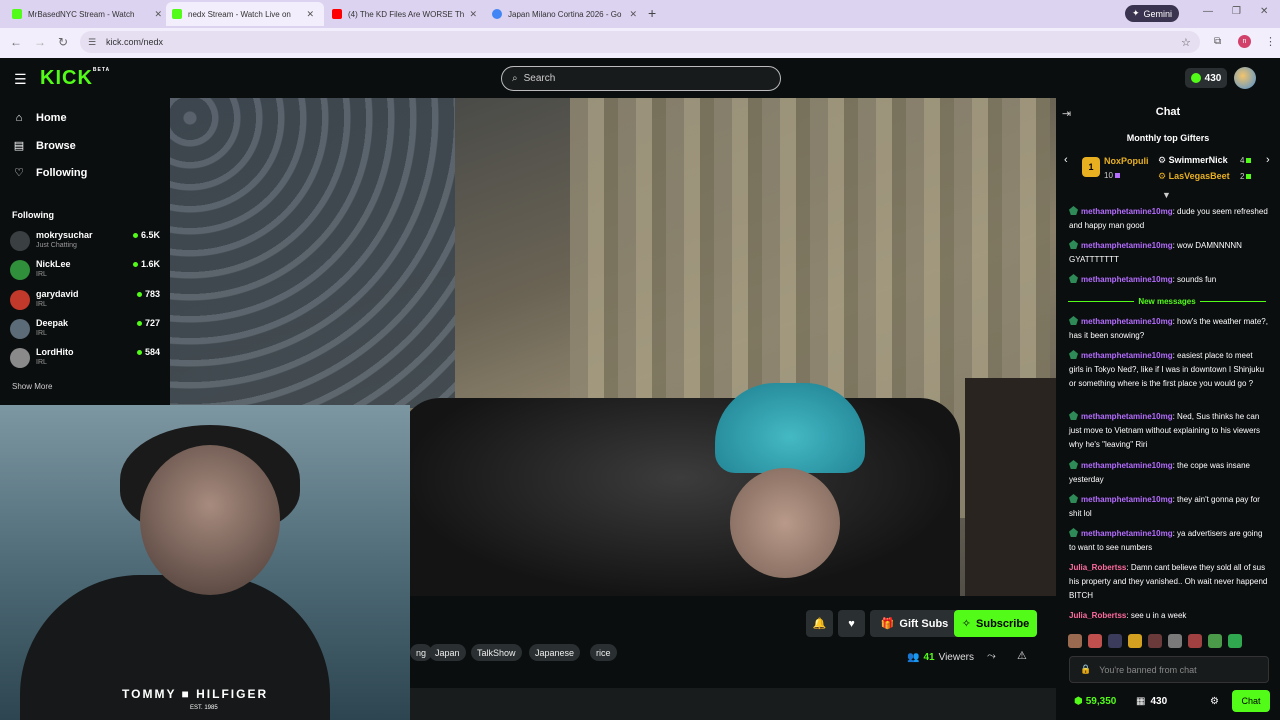 The height and width of the screenshot is (720, 1280). I want to click on site-header: ☰ KICKBETA ⌕ Search 430, so click(640, 78).